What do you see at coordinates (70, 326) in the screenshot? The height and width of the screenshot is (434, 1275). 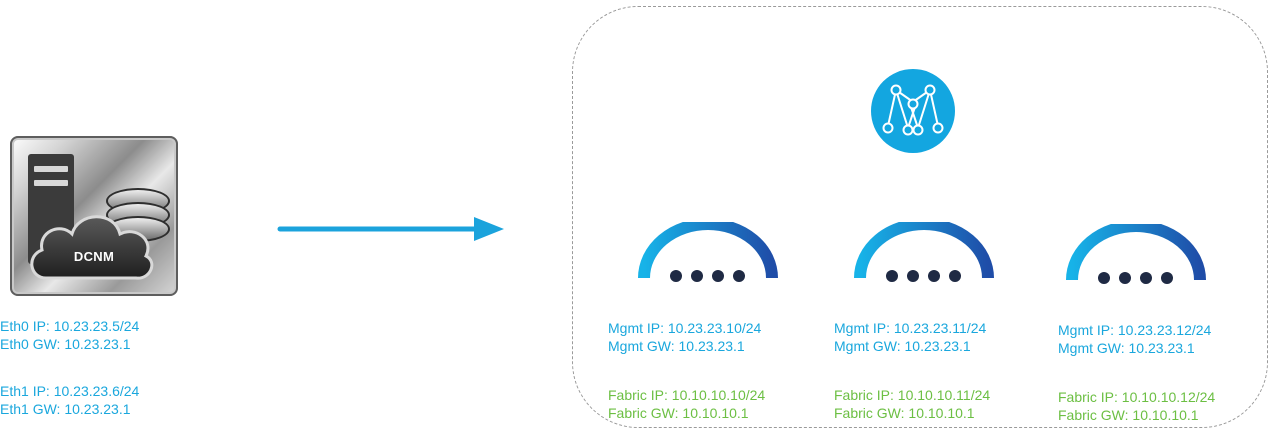 I see `eth0-ip: Eth0 IP: 10.23.23.5/24` at bounding box center [70, 326].